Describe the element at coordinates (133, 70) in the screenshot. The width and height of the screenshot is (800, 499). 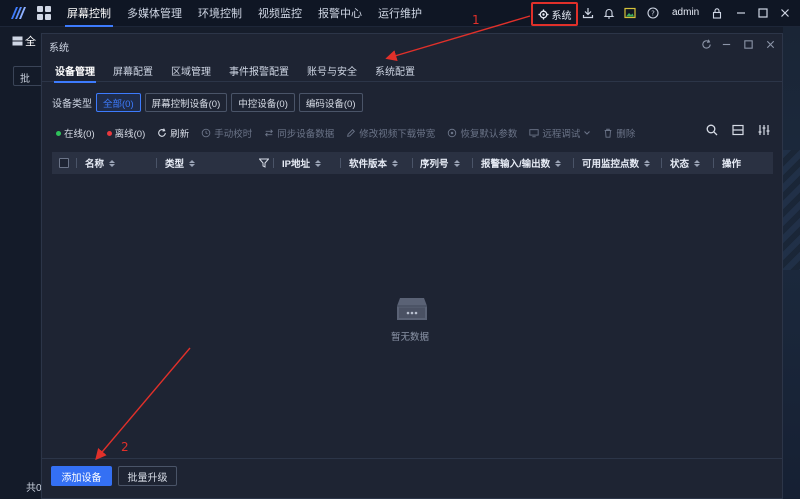
I see `tab-screen-config: 屏幕配置` at that location.